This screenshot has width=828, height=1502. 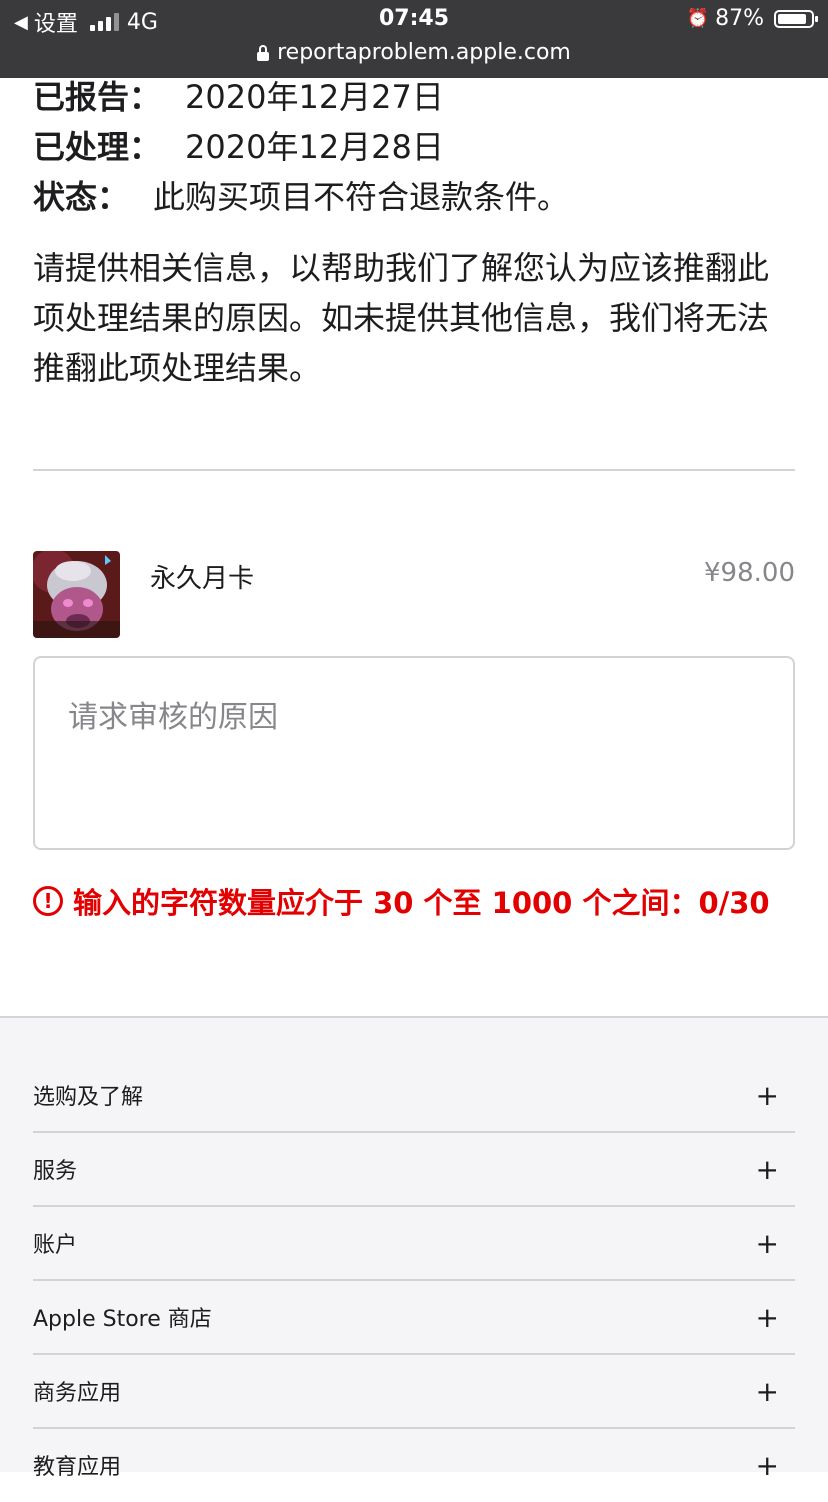 I want to click on battery-fill, so click(x=792, y=18).